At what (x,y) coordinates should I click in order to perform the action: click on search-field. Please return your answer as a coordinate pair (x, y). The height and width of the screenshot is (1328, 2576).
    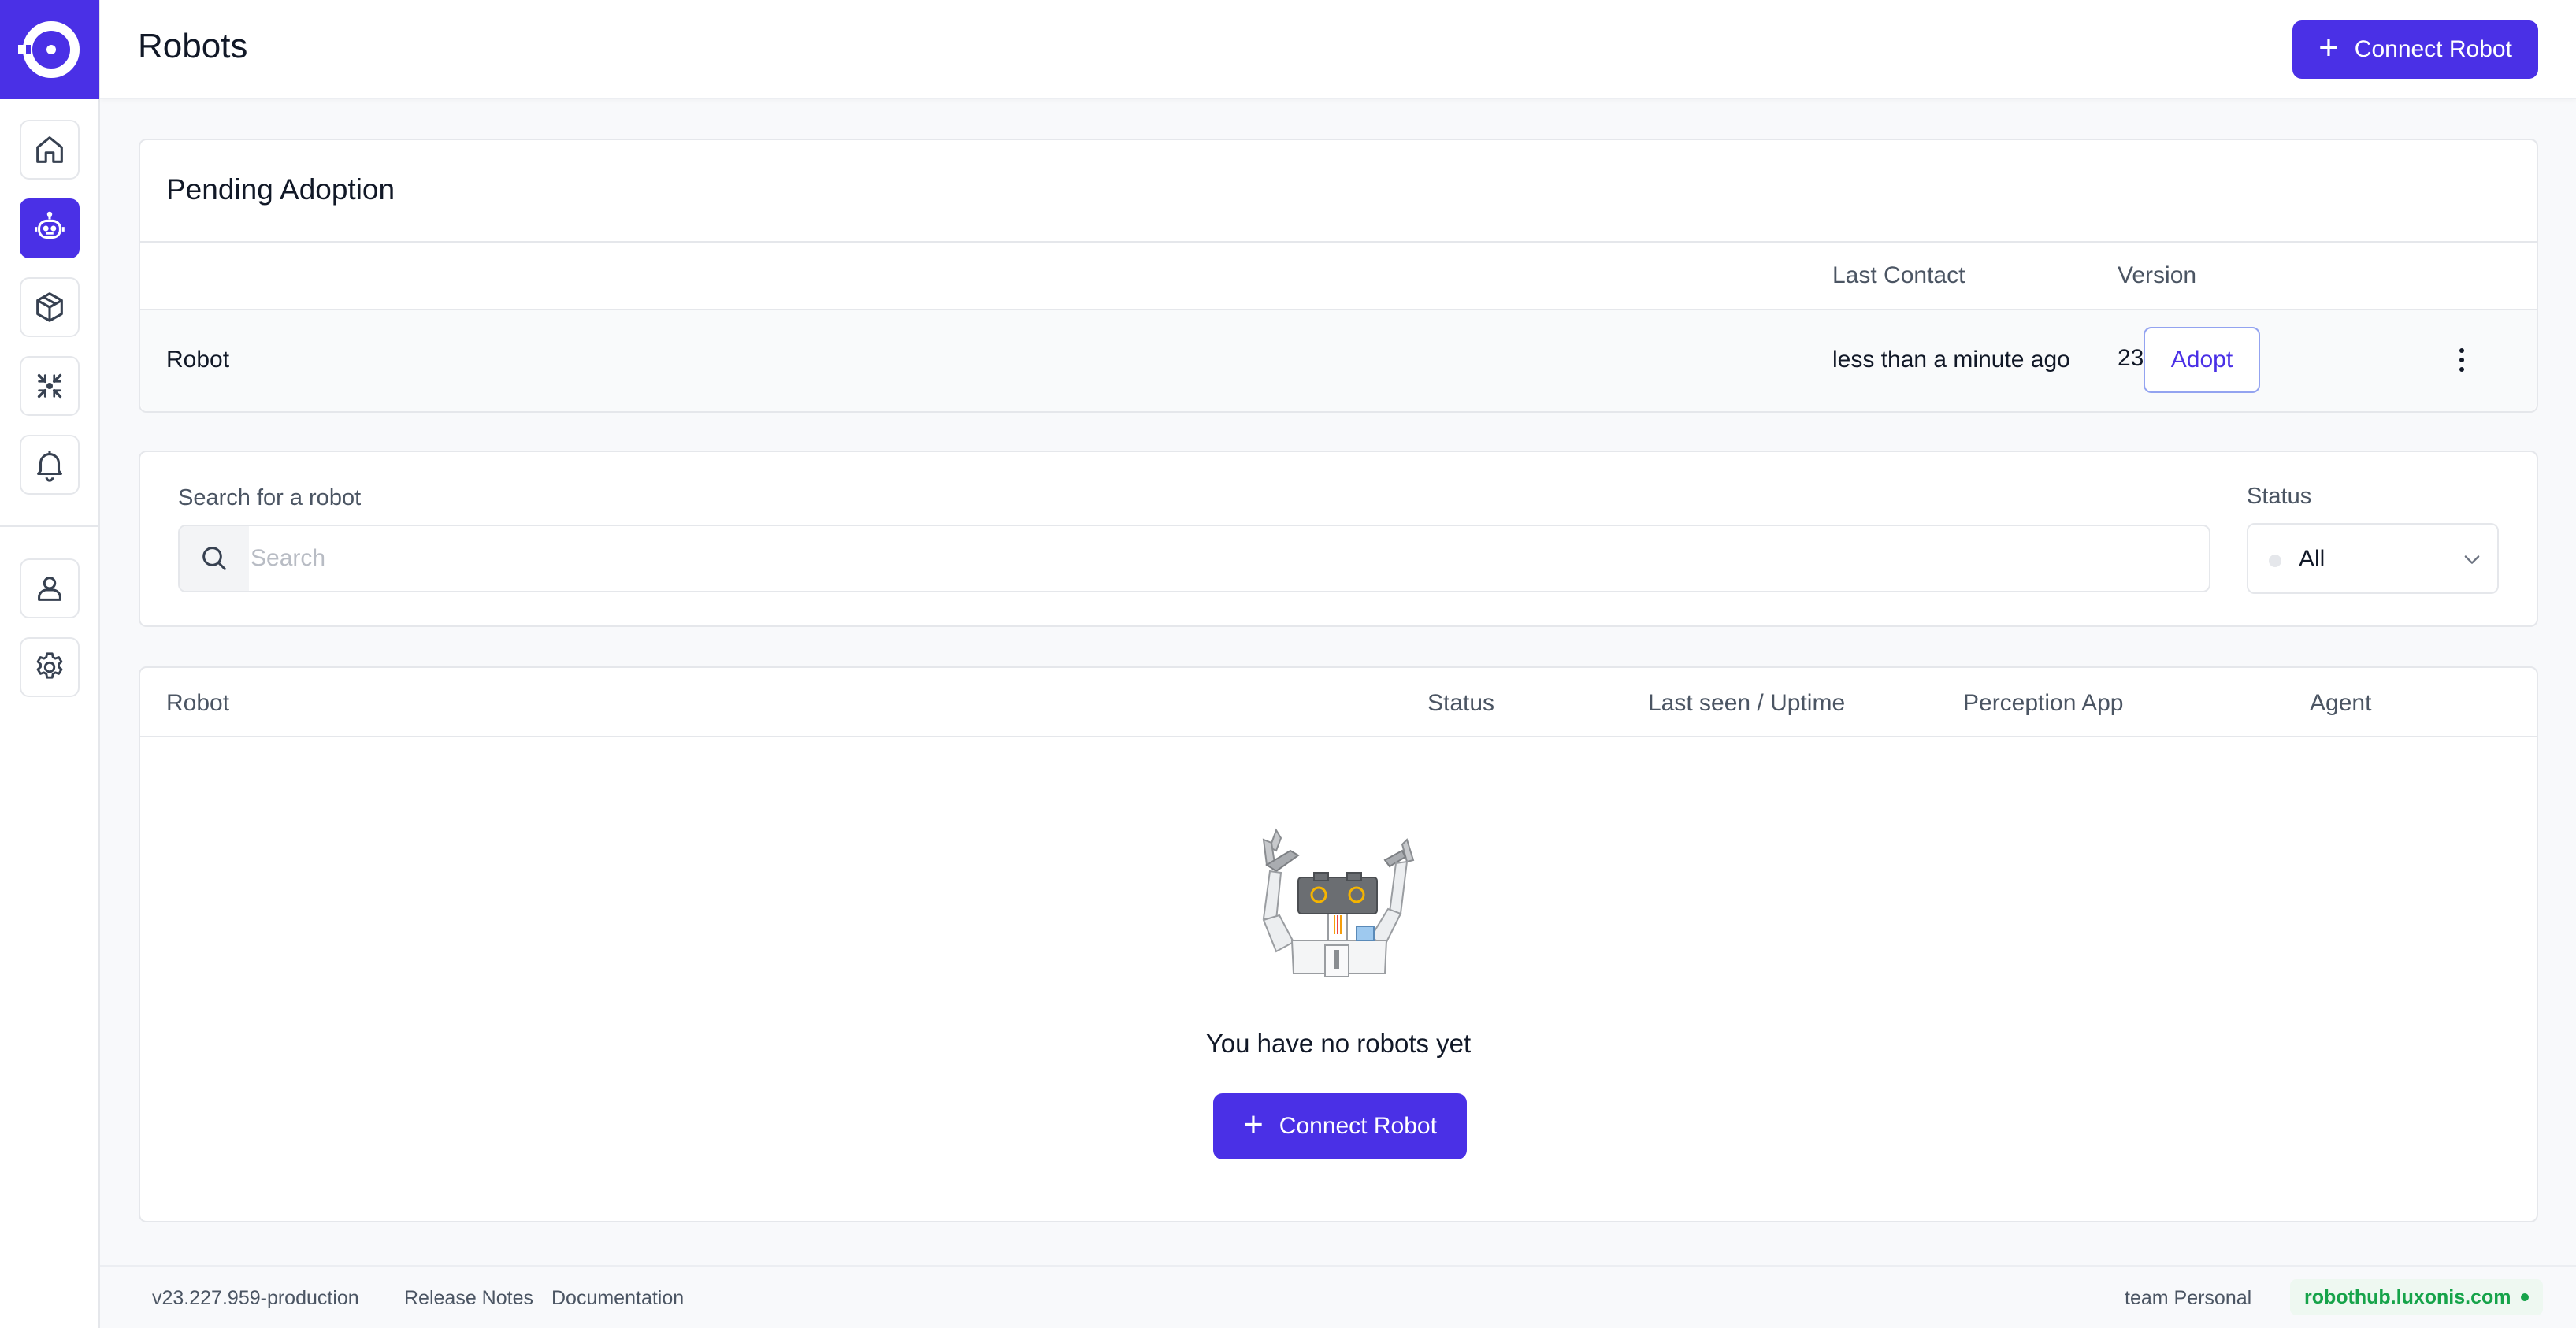
    Looking at the image, I should click on (1194, 558).